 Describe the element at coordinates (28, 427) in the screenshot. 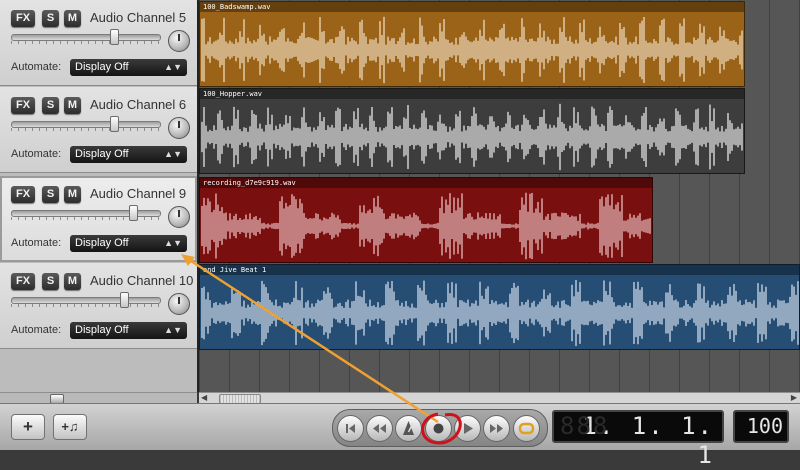

I see `add-track-button: +` at that location.